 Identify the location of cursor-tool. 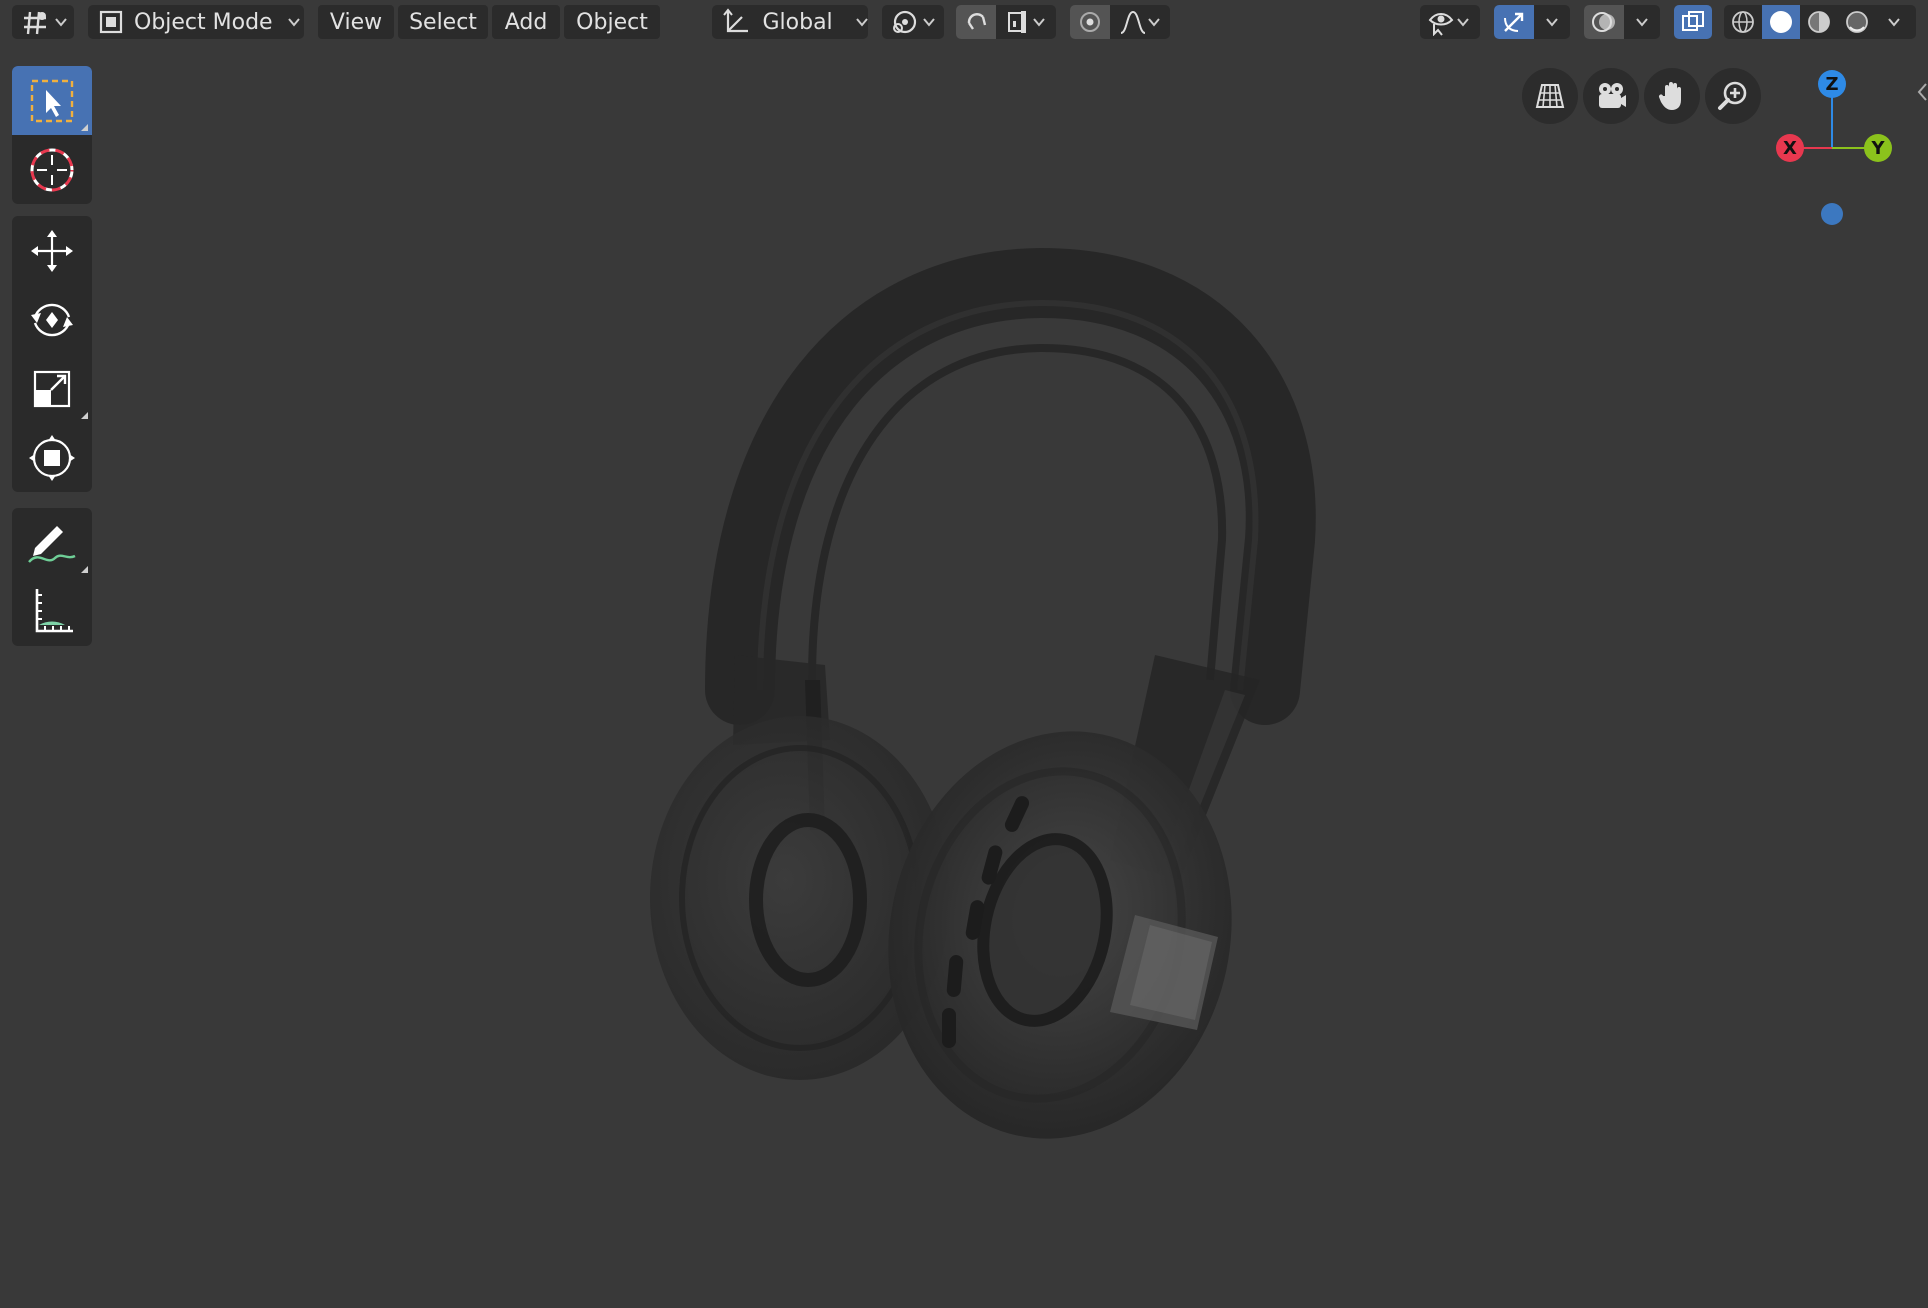
(52, 169).